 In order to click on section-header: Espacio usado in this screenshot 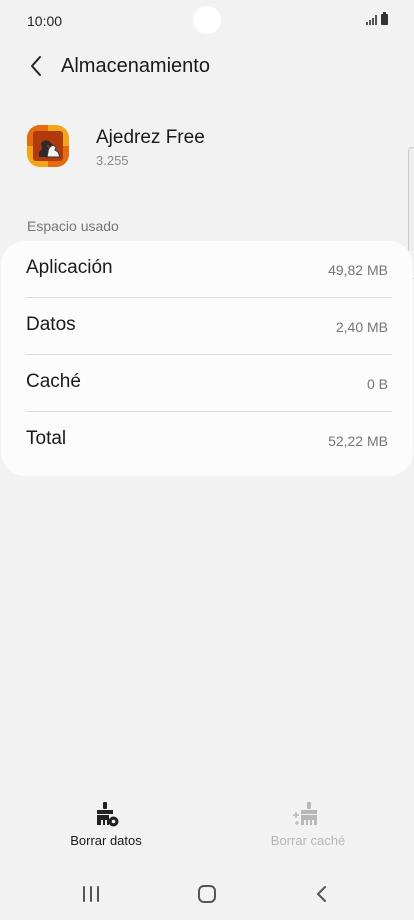, I will do `click(73, 226)`.